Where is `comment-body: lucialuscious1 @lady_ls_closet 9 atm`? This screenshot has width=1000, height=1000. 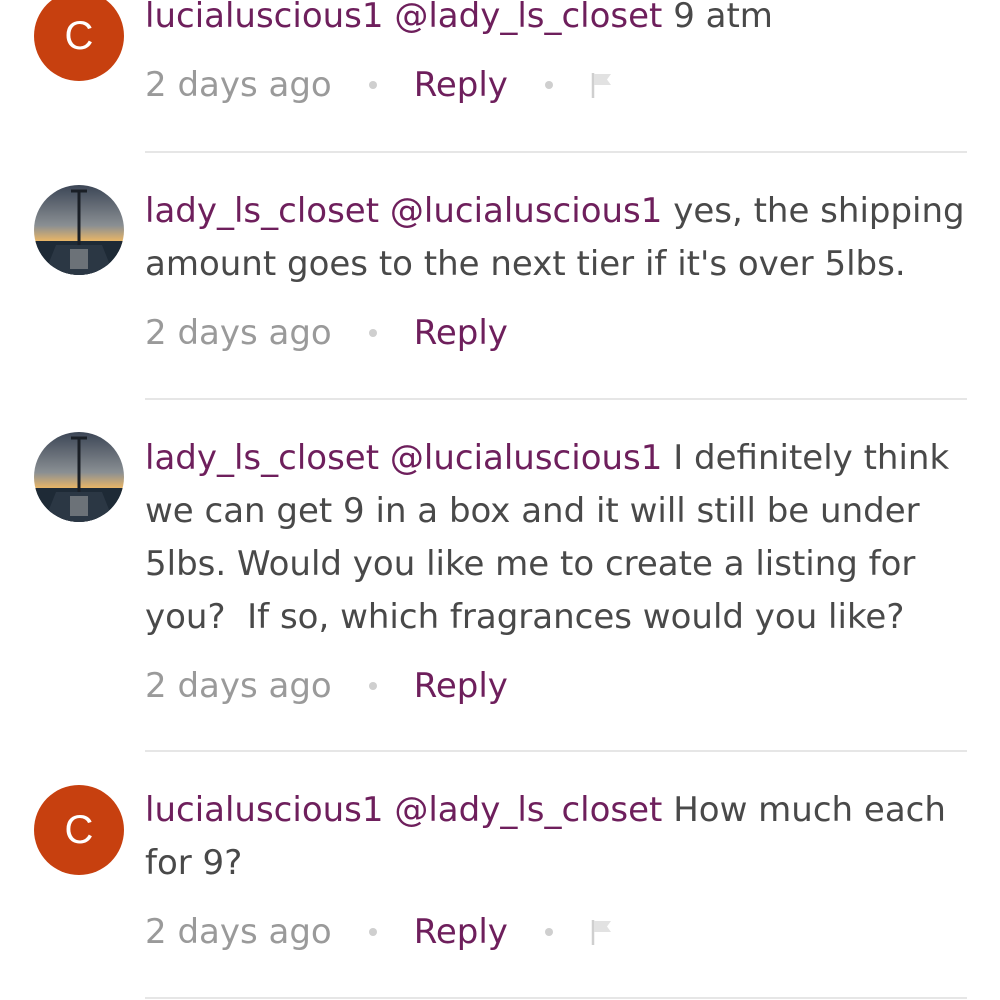 comment-body: lucialuscious1 @lady_ls_closet 9 atm is located at coordinates (557, 21).